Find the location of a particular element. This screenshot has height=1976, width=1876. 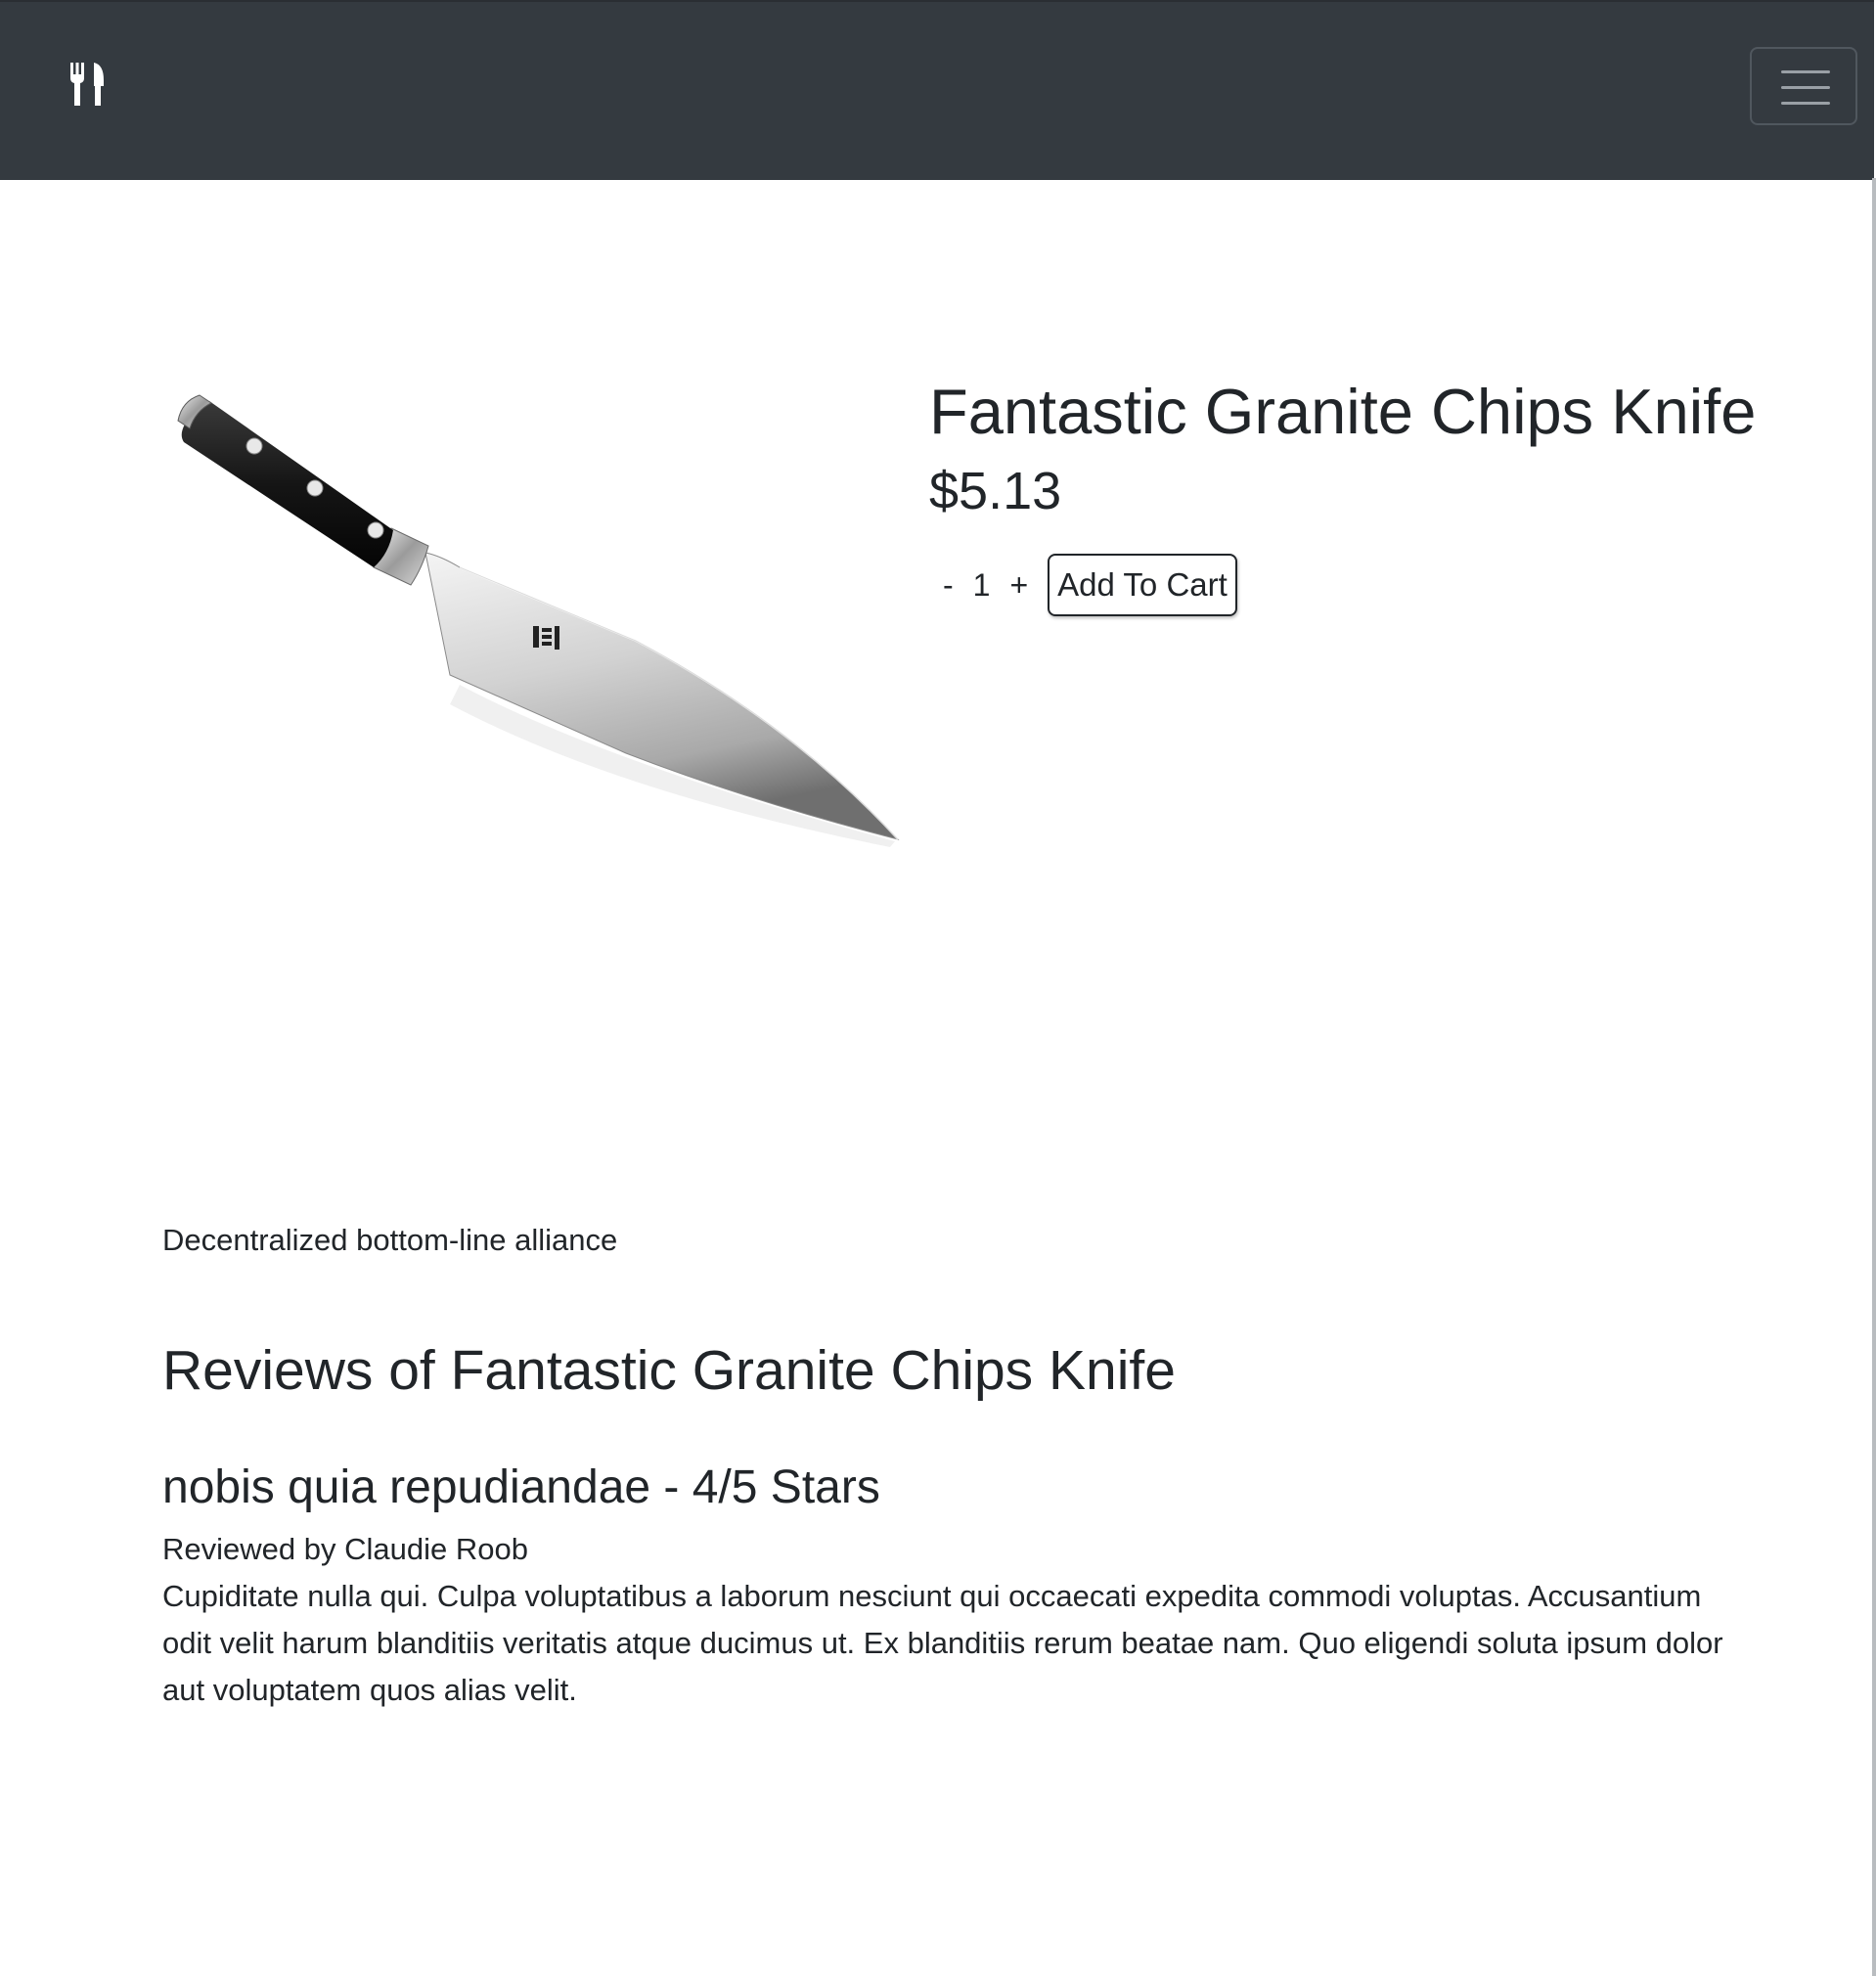

utensils-icon is located at coordinates (87, 84).